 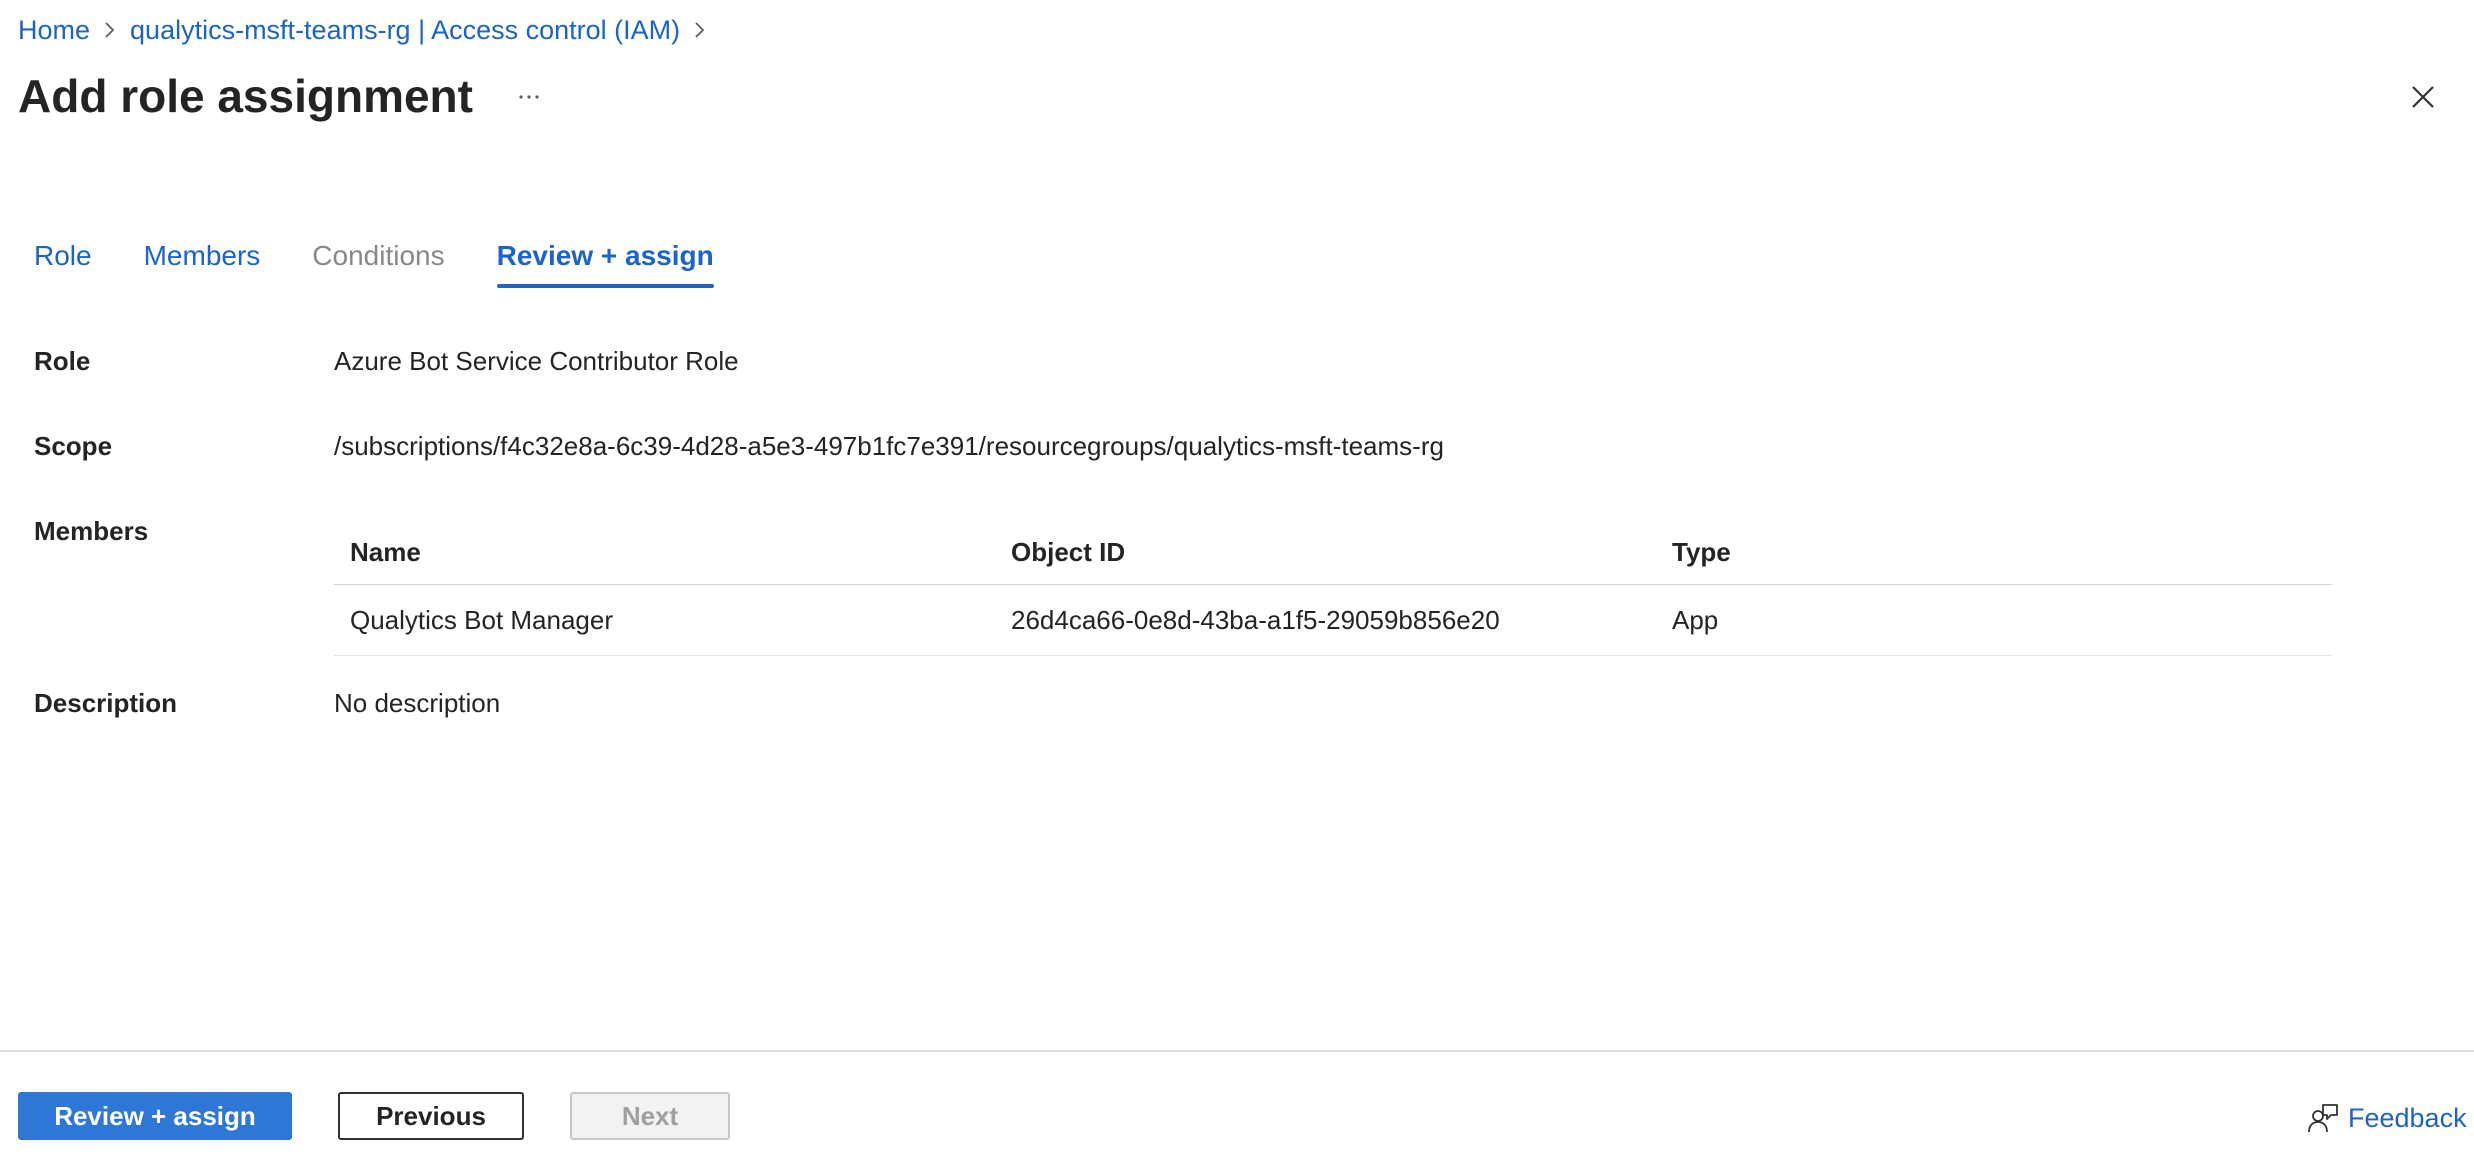 What do you see at coordinates (605, 262) in the screenshot?
I see `tab-review-assign: Review + assign` at bounding box center [605, 262].